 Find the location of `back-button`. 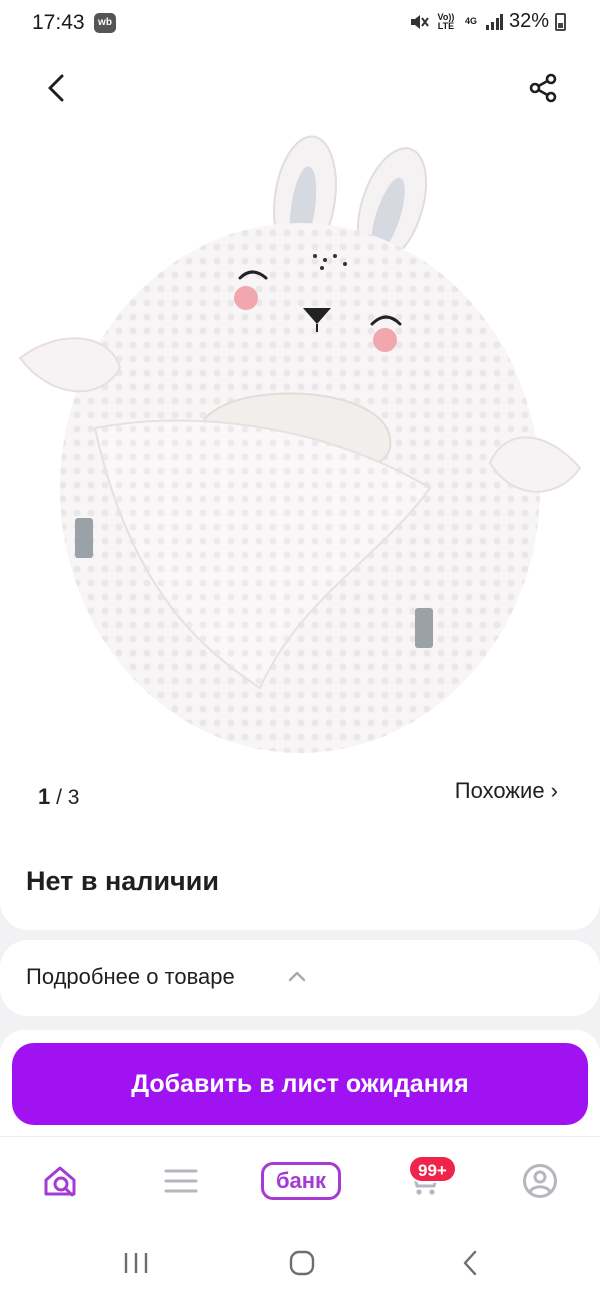

back-button is located at coordinates (56, 88).